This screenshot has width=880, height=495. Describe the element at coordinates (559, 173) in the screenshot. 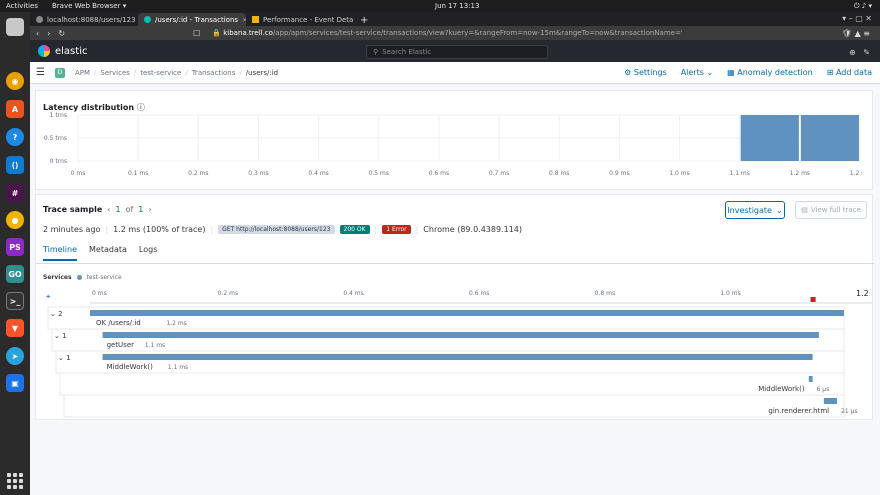

I see `x-tick-label: 0.8 ms` at that location.